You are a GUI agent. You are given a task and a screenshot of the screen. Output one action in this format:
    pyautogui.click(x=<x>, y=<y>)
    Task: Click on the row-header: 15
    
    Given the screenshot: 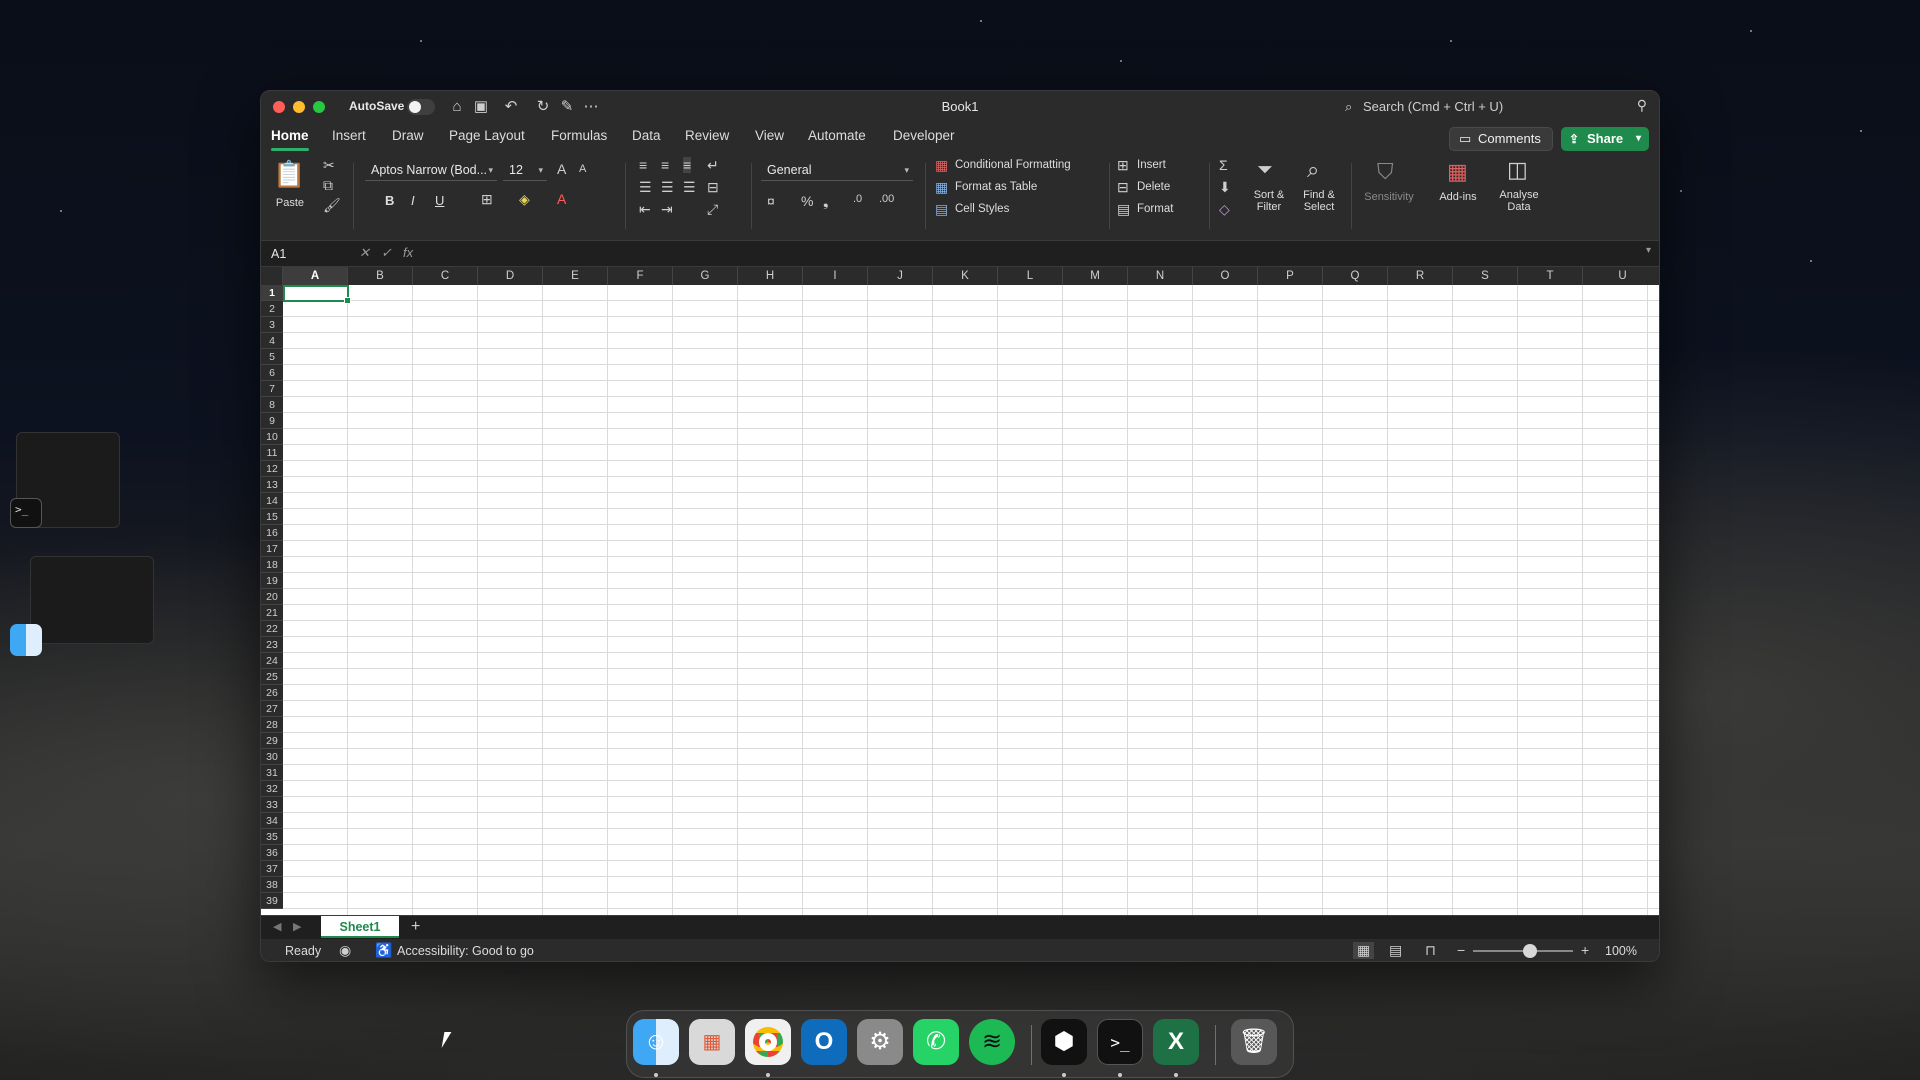 What is the action you would take?
    pyautogui.click(x=272, y=517)
    